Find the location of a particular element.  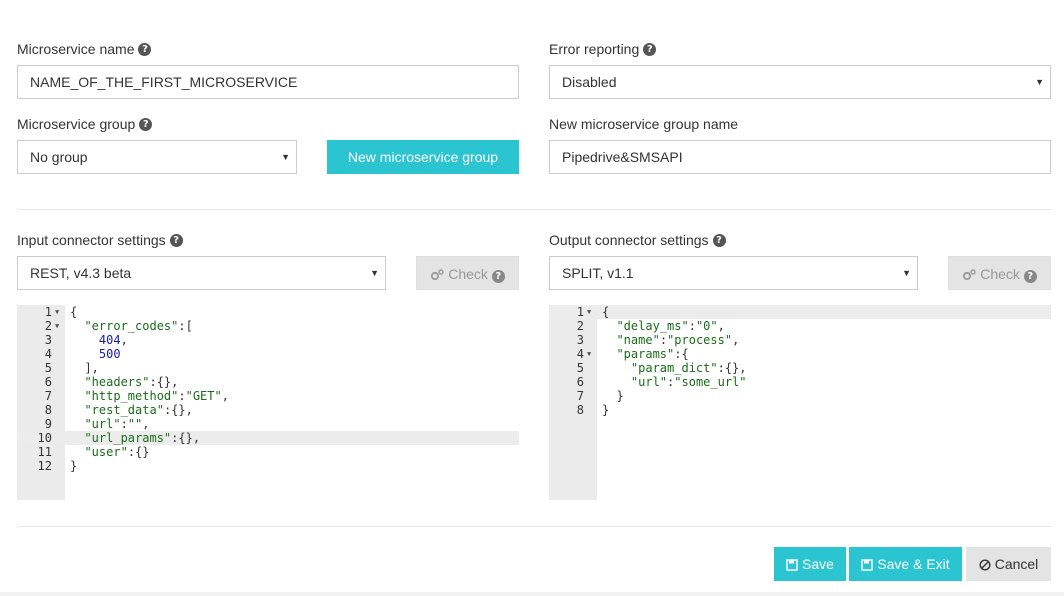

code-line: 6 "headers":{}, is located at coordinates (268, 382).